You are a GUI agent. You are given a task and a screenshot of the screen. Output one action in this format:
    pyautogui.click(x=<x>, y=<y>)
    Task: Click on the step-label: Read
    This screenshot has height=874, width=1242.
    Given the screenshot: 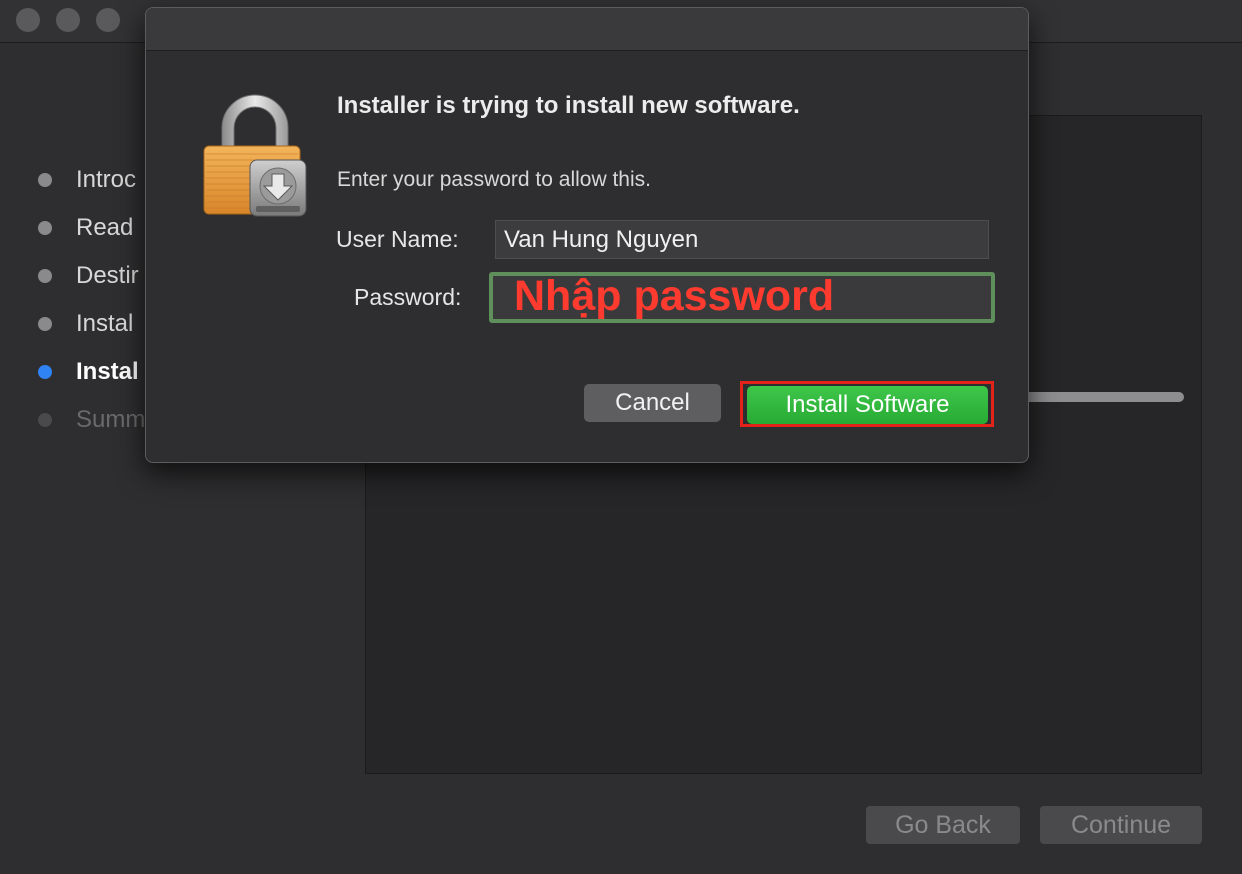 What is the action you would take?
    pyautogui.click(x=105, y=227)
    